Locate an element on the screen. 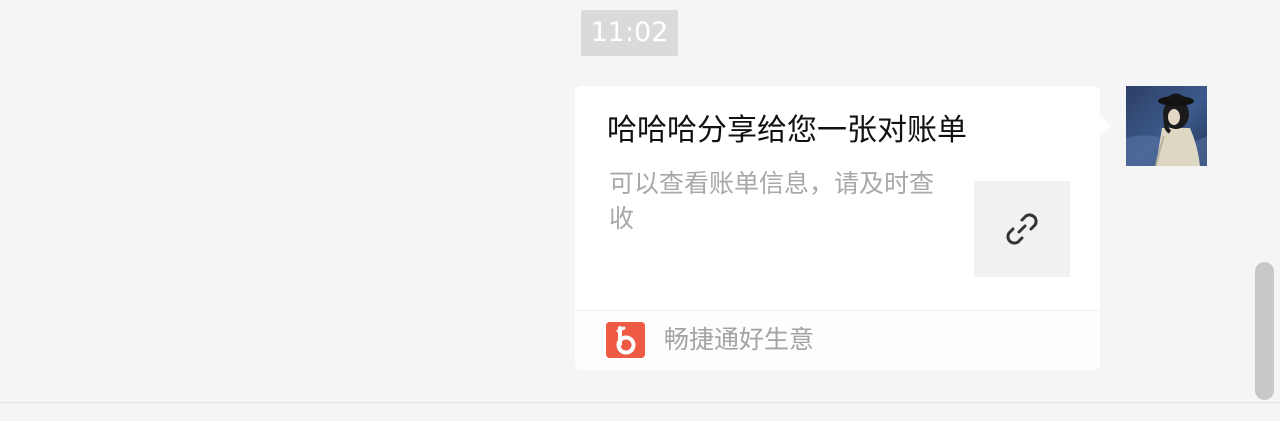 Image resolution: width=1280 pixels, height=421 pixels. link-icon is located at coordinates (1022, 229).